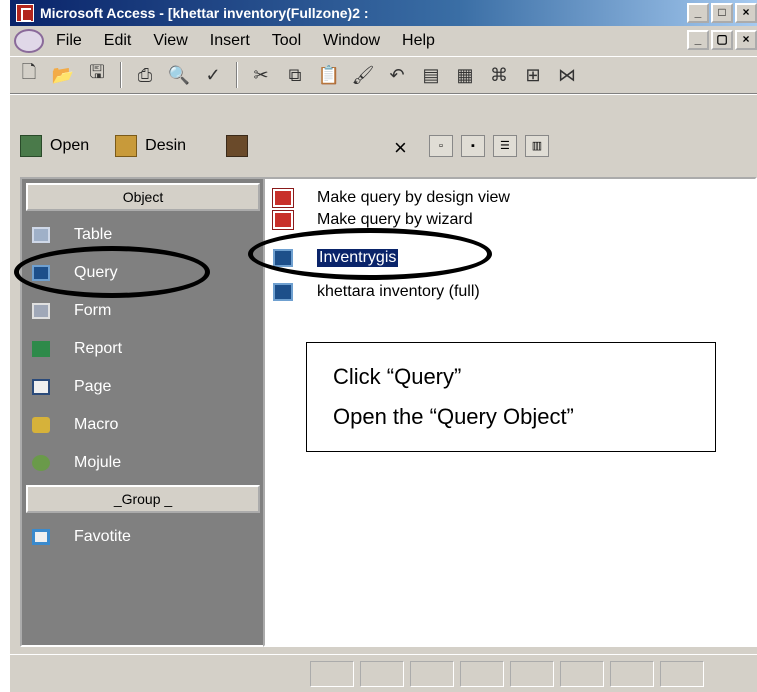  Describe the element at coordinates (511, 397) in the screenshot. I see `instruction-callout: Click “Query” Open the “Query Object”` at that location.